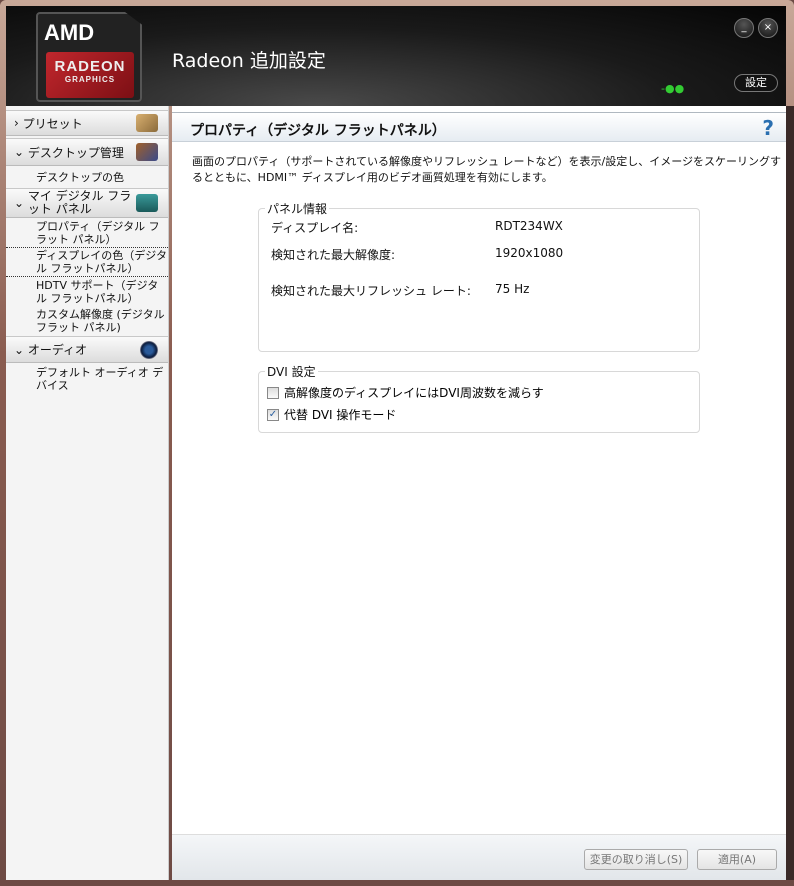  I want to click on amd-radeon-logo: AMD RADEON GRAPHICS, so click(89, 57).